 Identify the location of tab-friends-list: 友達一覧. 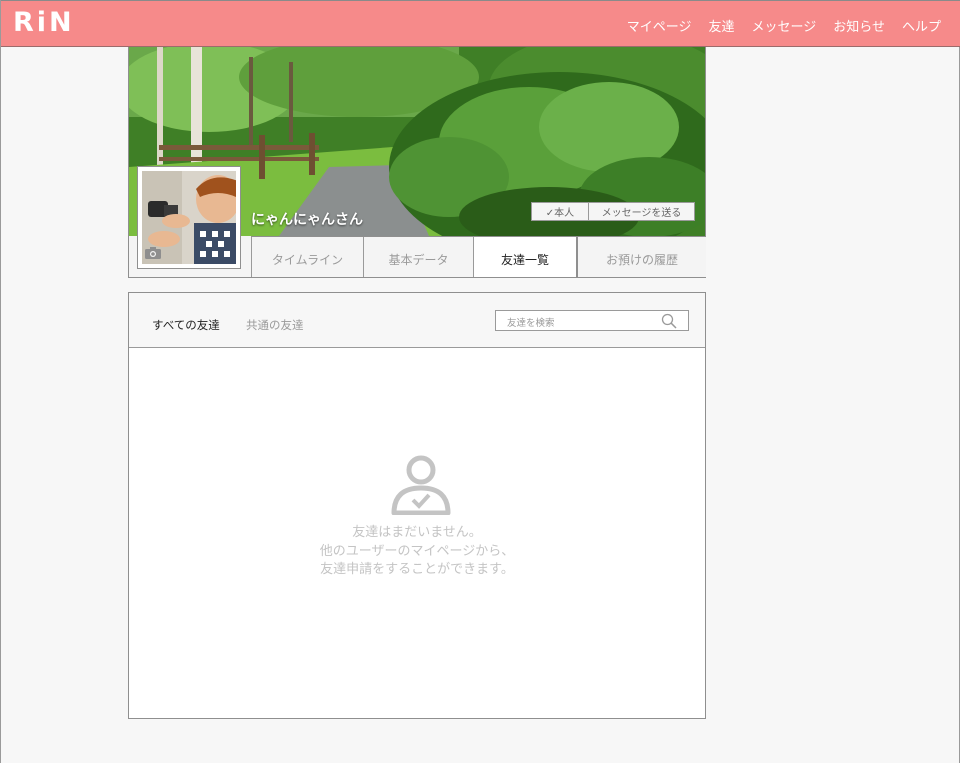
(524, 257).